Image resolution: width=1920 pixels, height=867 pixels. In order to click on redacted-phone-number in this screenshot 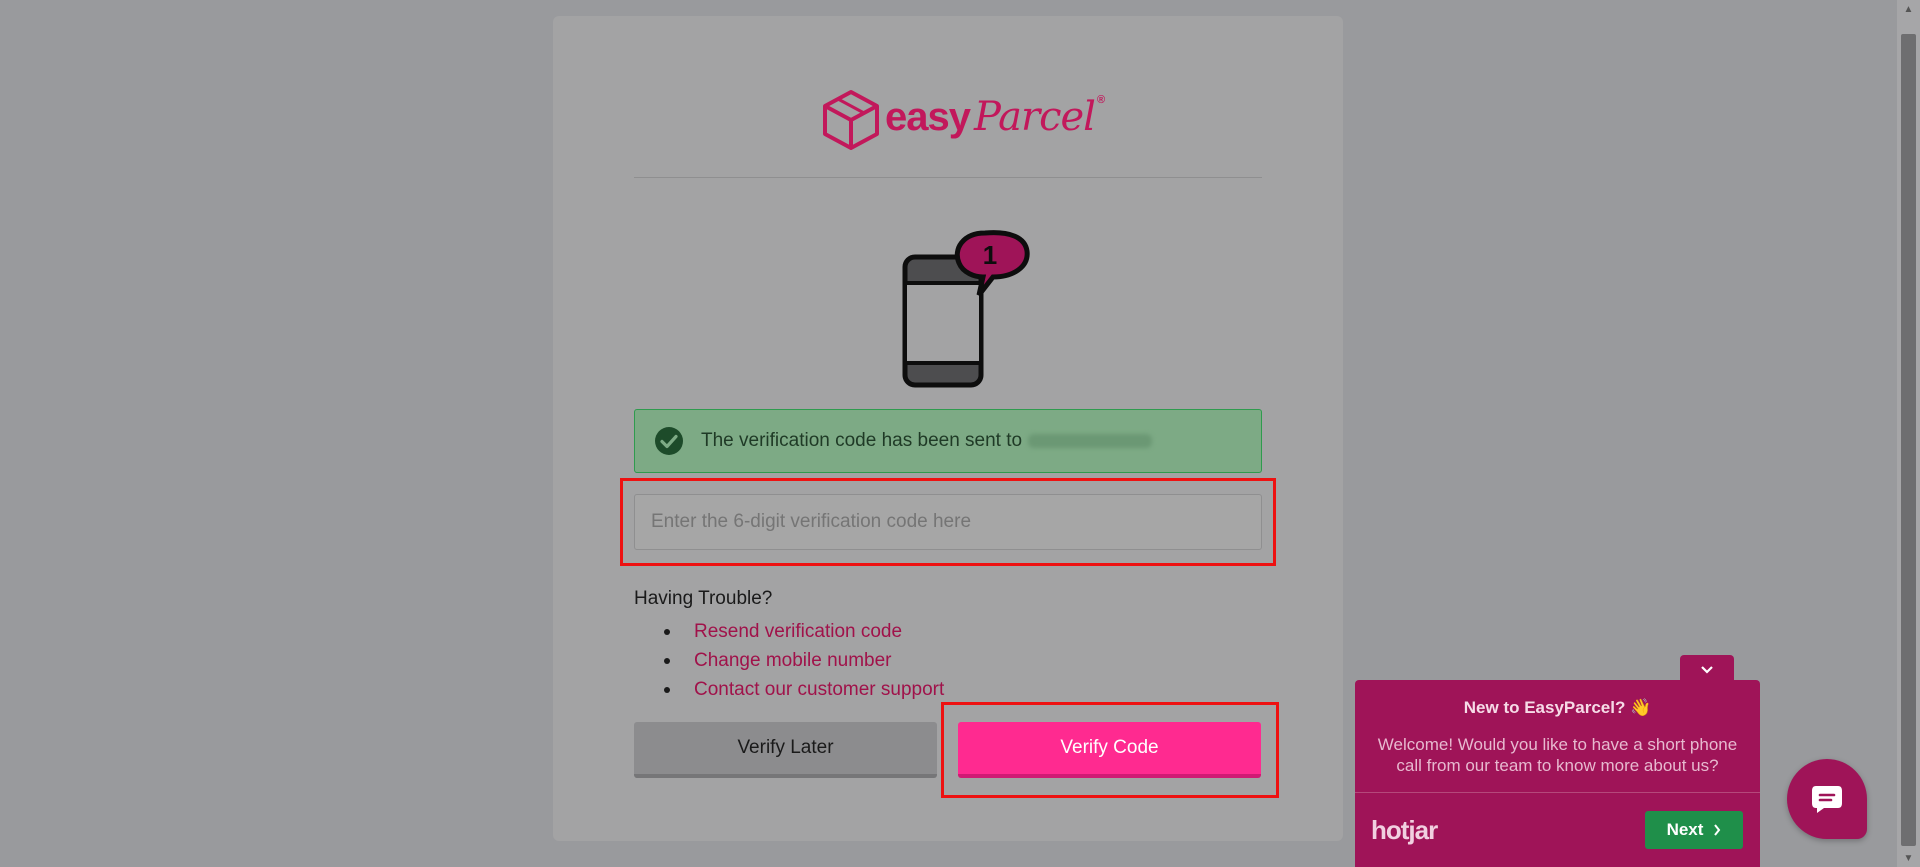, I will do `click(1090, 441)`.